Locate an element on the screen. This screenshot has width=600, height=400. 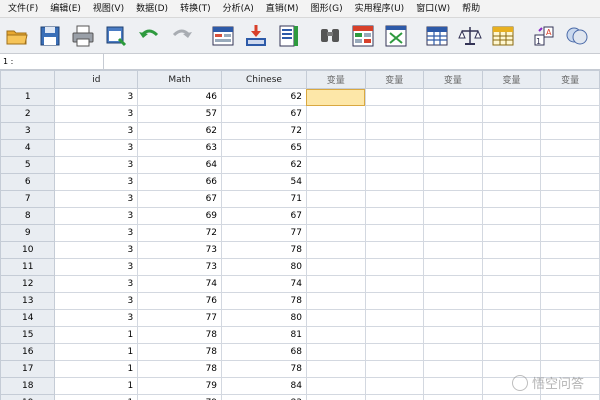
cell-chinese: 67 is located at coordinates (264, 114).